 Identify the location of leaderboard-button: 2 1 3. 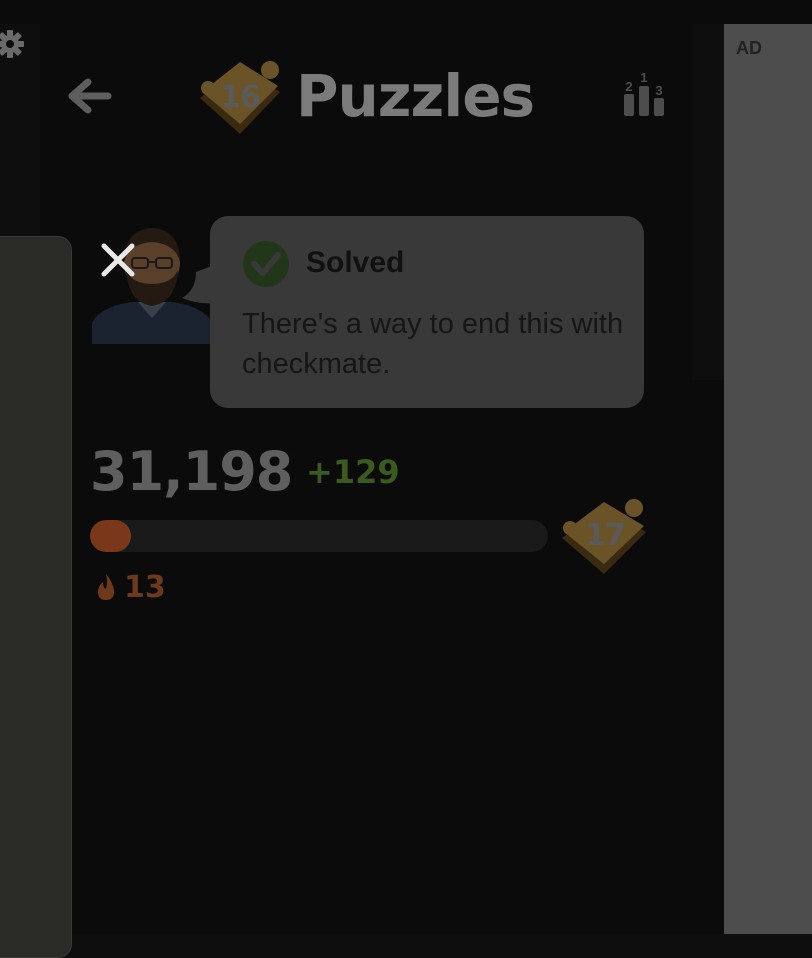
(644, 95).